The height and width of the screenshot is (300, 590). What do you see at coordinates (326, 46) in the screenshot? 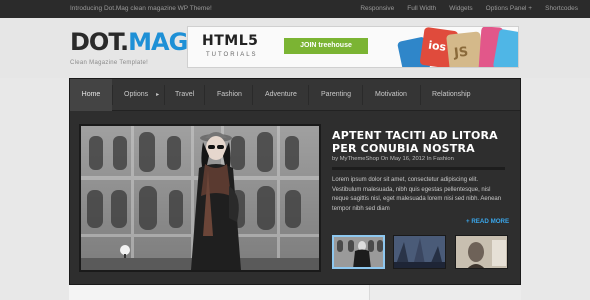
I see `banner-join-button: JOIN treehouse` at bounding box center [326, 46].